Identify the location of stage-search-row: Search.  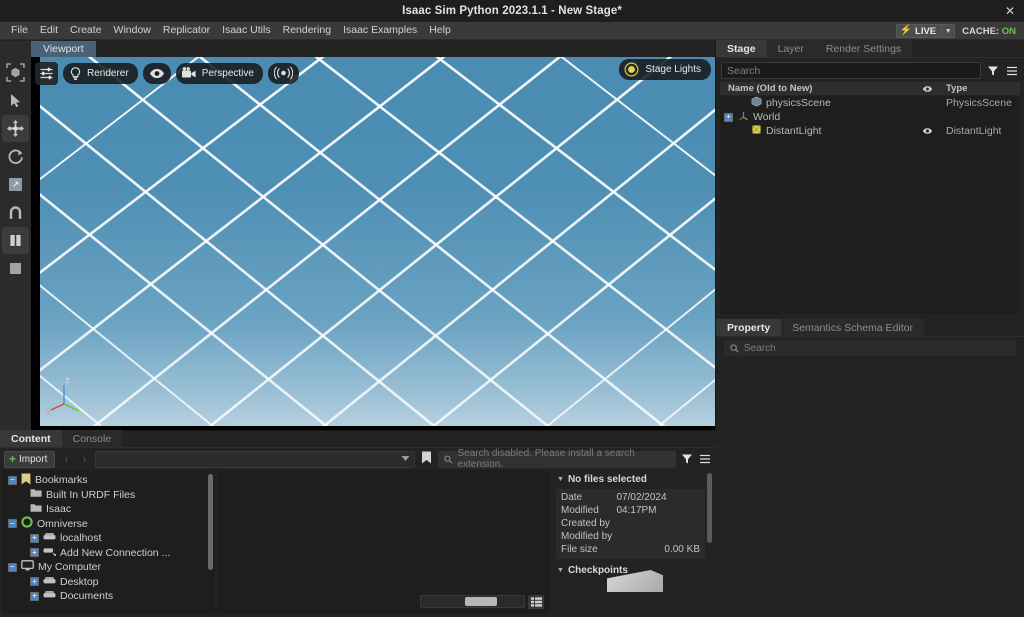
(870, 70).